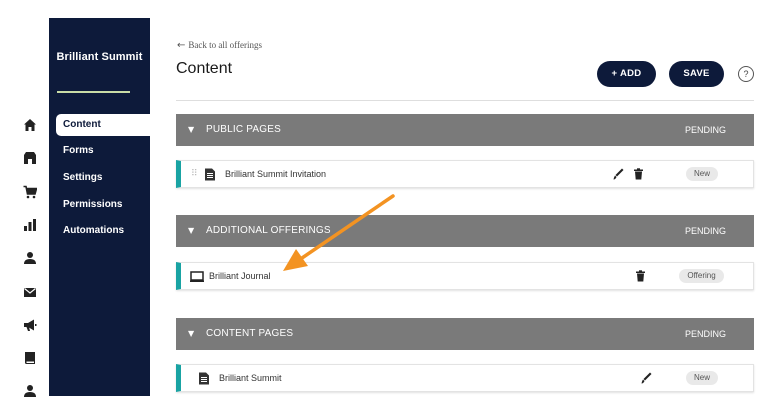  What do you see at coordinates (701, 276) in the screenshot?
I see `status-badge: Offering` at bounding box center [701, 276].